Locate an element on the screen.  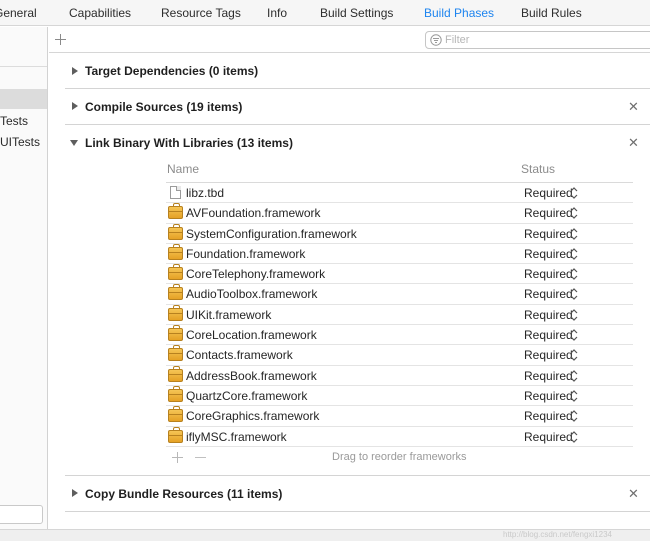
library-name: libz.tbd is located at coordinates (205, 193).